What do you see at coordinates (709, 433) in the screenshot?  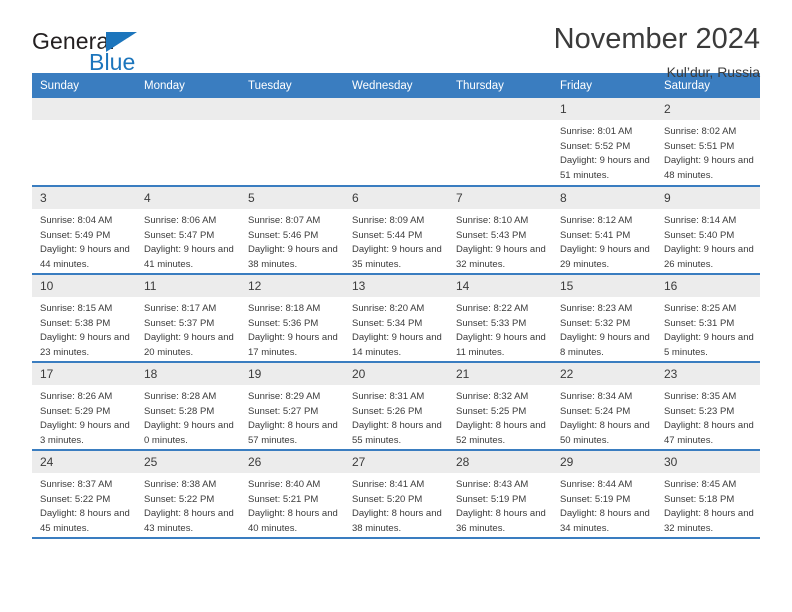 I see `daylight-text: Daylight: 8 hours and 47 minutes.` at bounding box center [709, 433].